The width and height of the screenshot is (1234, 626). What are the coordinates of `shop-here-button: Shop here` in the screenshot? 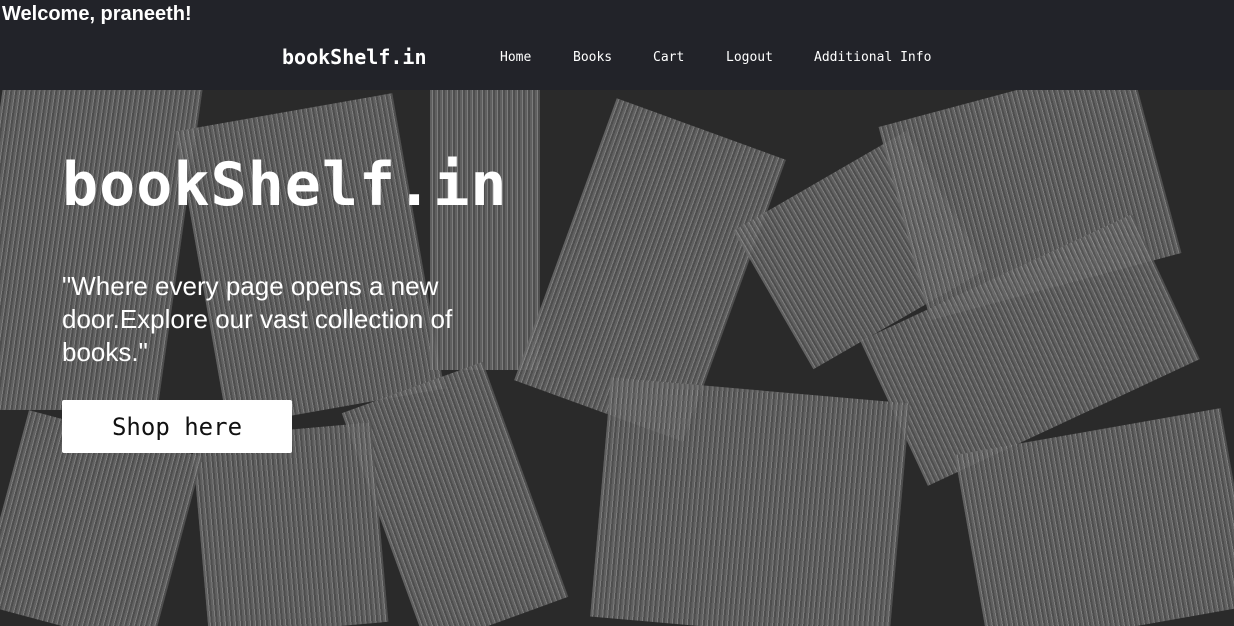 It's located at (177, 426).